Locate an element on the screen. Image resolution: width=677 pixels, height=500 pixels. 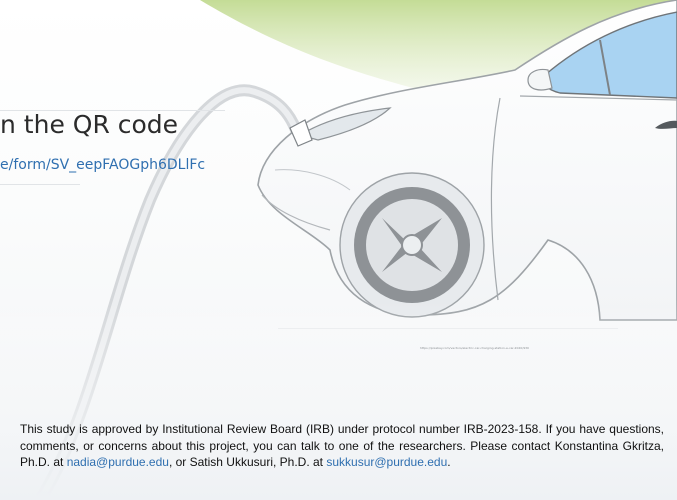
front-wheel is located at coordinates (412, 245).